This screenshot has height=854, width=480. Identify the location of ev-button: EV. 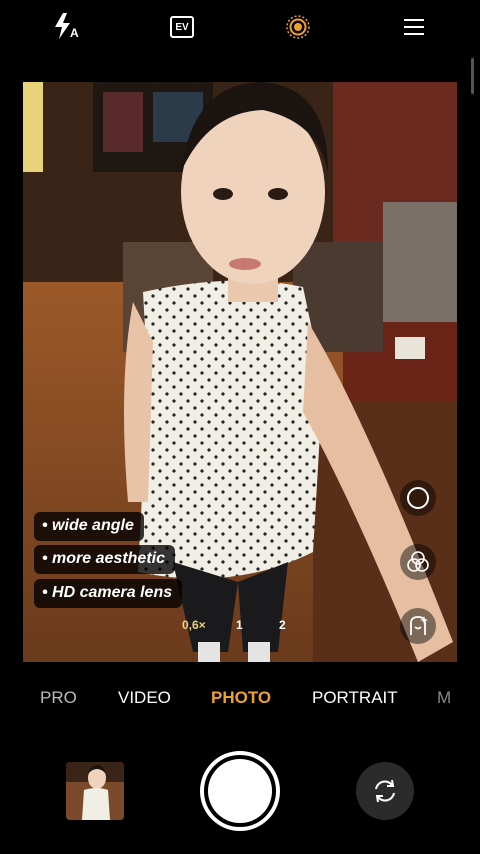
(182, 27).